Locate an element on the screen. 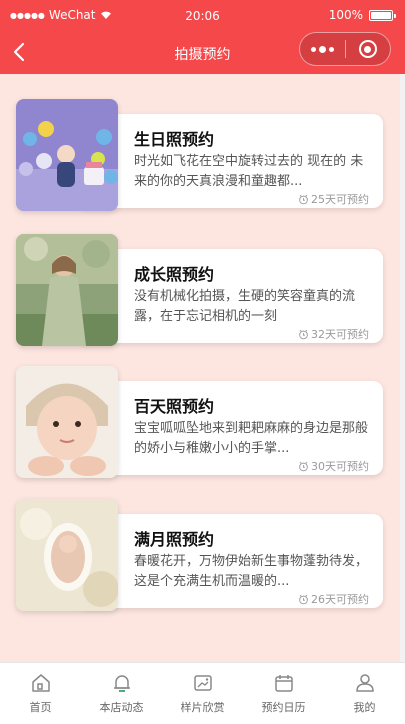 This screenshot has width=405, height=724. tab-label: 本店动态 is located at coordinates (121, 707).